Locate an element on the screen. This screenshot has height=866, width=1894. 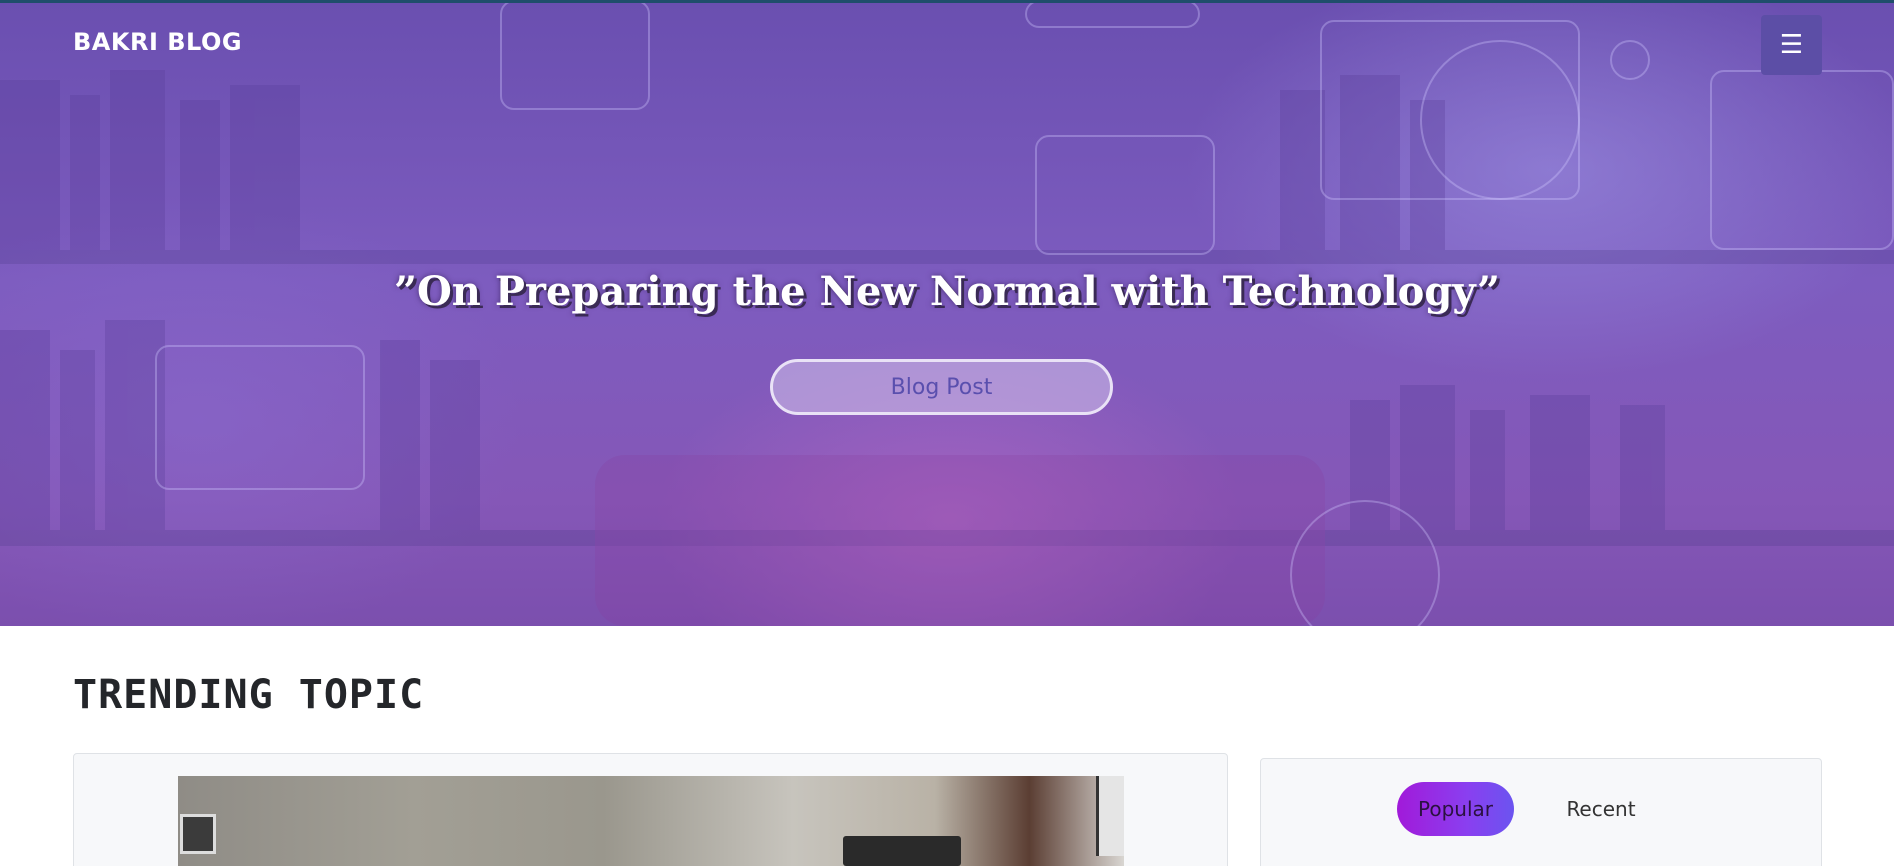
featured-post-image is located at coordinates (651, 821).